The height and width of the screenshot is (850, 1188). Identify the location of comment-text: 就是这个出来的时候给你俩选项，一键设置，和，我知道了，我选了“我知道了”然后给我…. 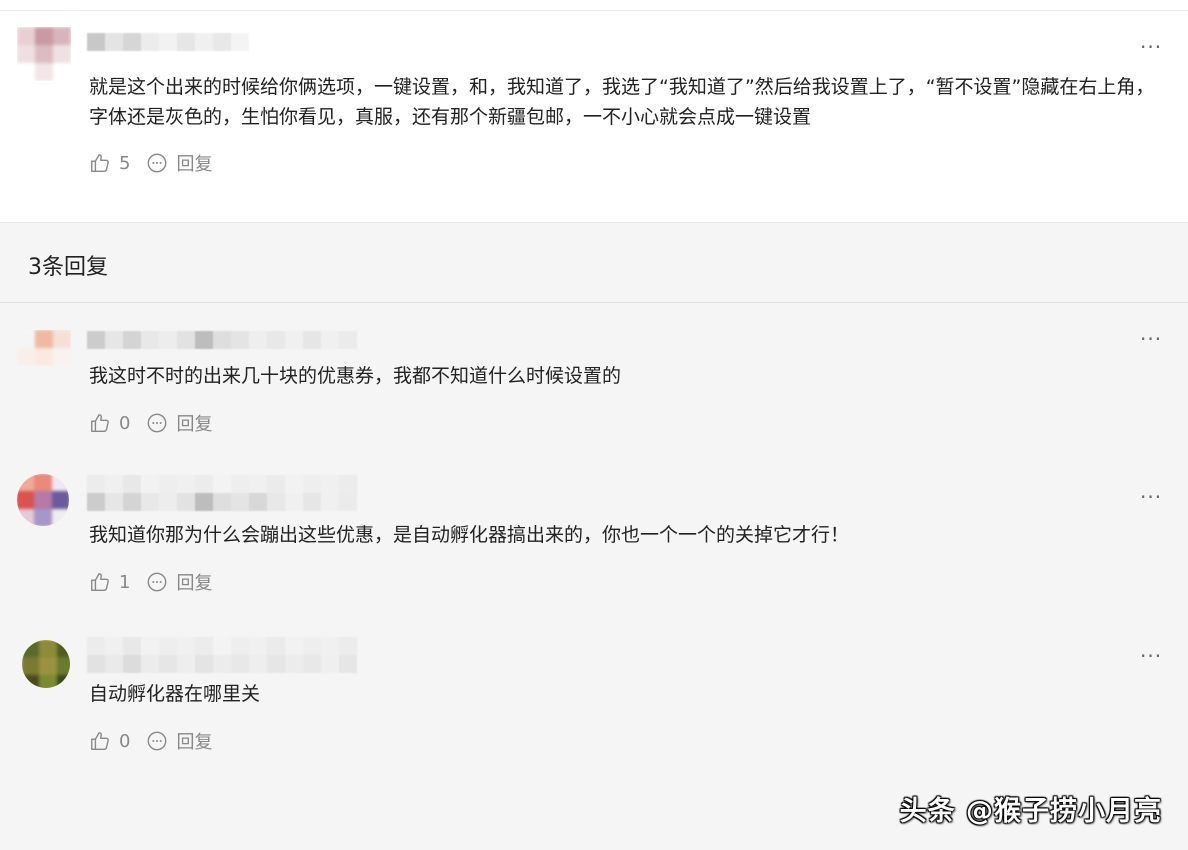
(622, 102).